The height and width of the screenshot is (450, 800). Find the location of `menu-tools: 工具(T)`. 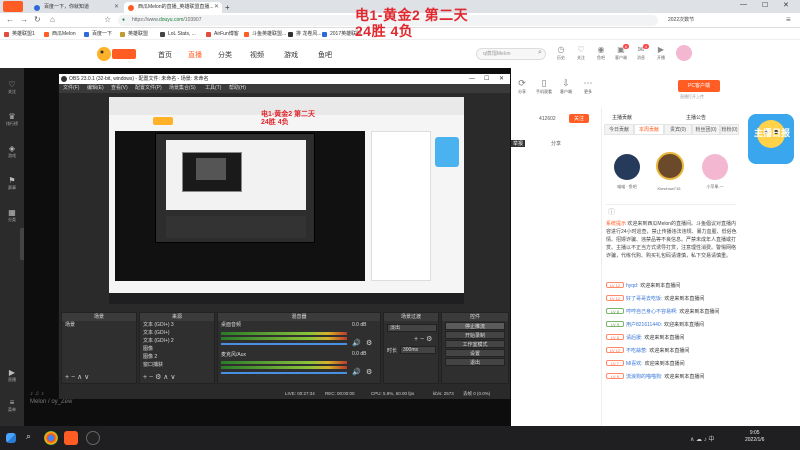

menu-tools: 工具(T) is located at coordinates (213, 88).